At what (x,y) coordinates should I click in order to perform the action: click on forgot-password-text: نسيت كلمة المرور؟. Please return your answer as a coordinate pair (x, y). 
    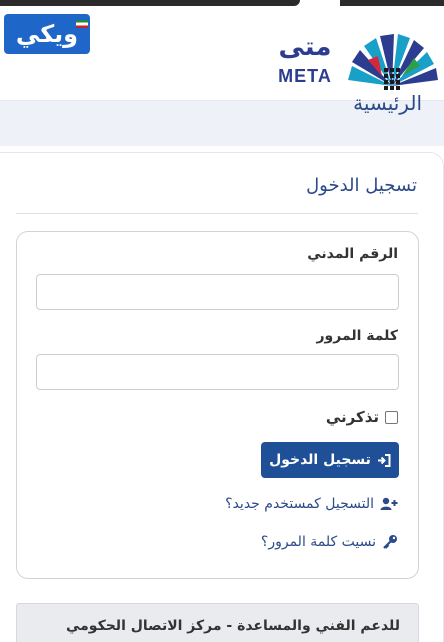
    Looking at the image, I should click on (318, 542).